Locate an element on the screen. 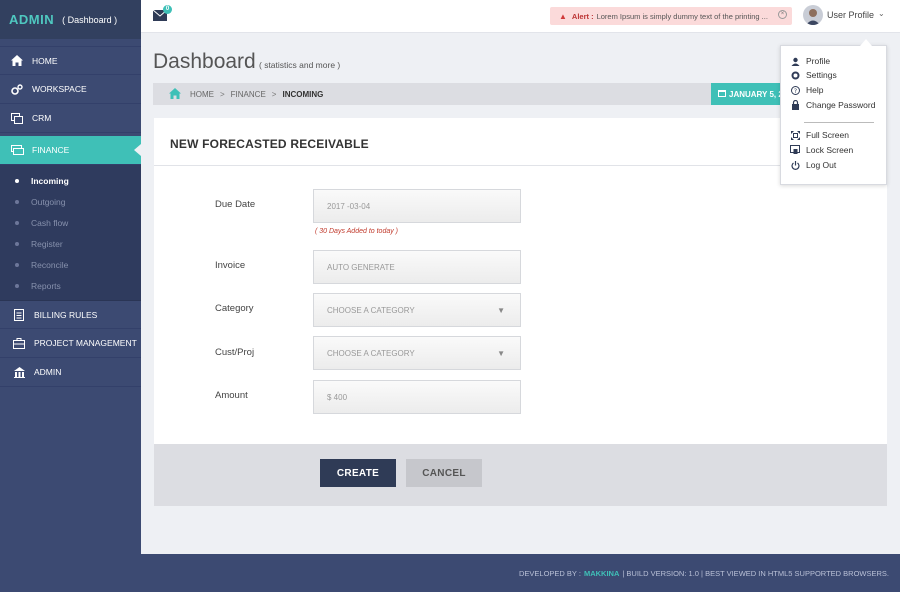 Image resolution: width=900 pixels, height=592 pixels. expand-icon is located at coordinates (795, 135).